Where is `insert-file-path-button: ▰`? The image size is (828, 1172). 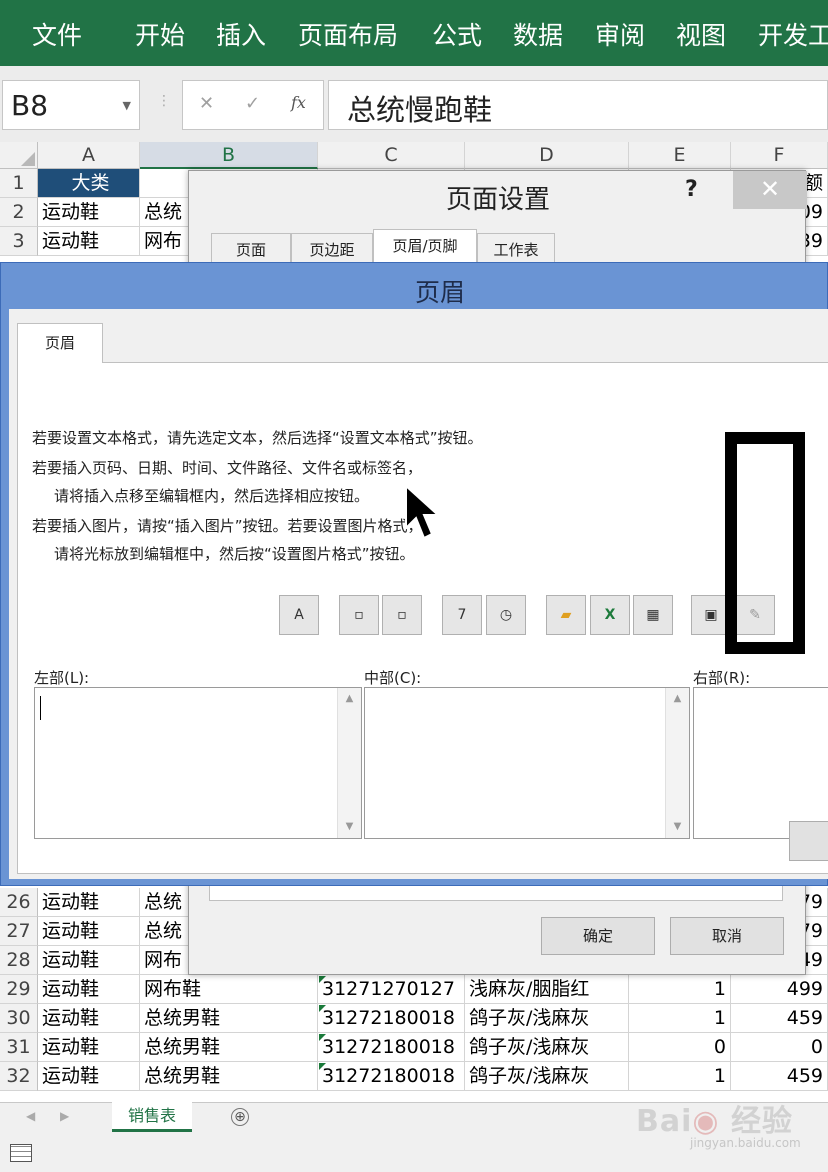
insert-file-path-button: ▰ is located at coordinates (566, 615).